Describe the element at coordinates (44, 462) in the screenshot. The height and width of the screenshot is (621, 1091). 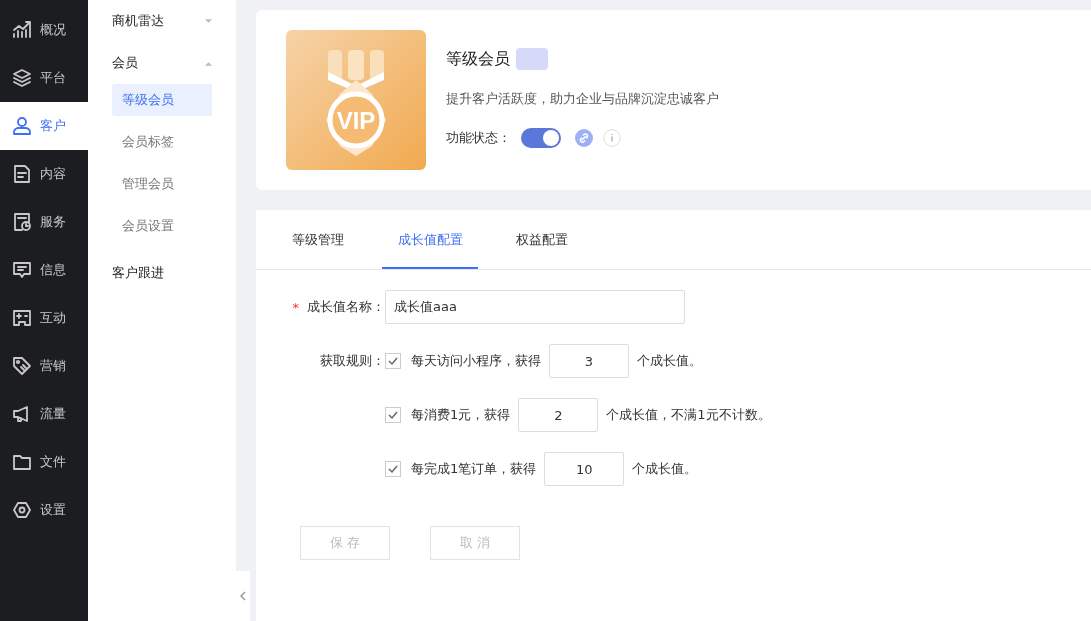
I see `nav-item: 文件` at that location.